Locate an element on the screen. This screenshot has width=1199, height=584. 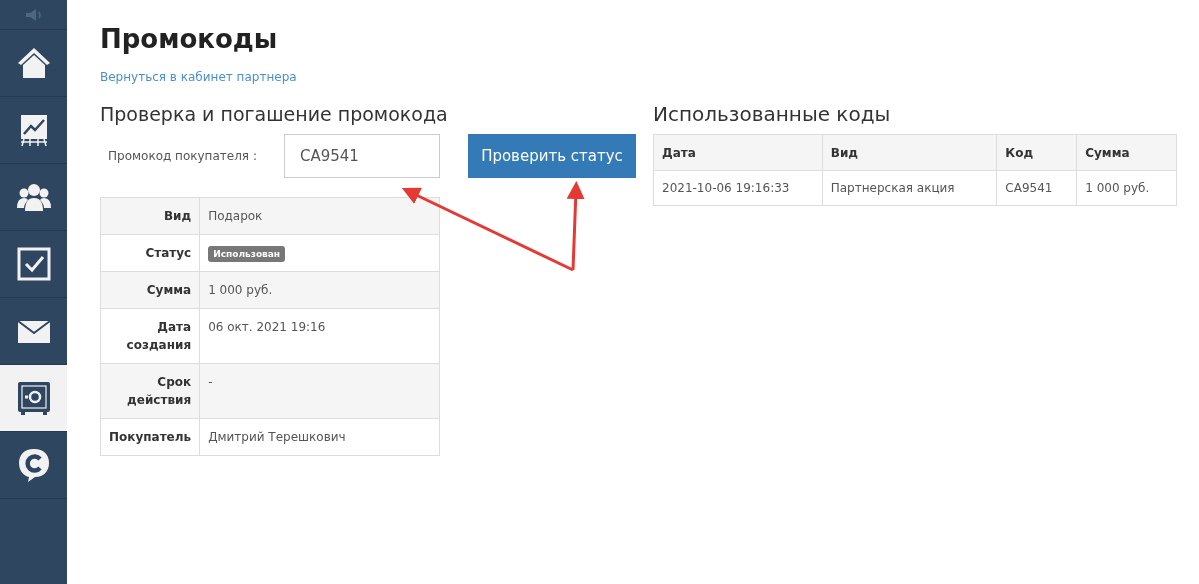
checkbox-icon is located at coordinates (33, 264).